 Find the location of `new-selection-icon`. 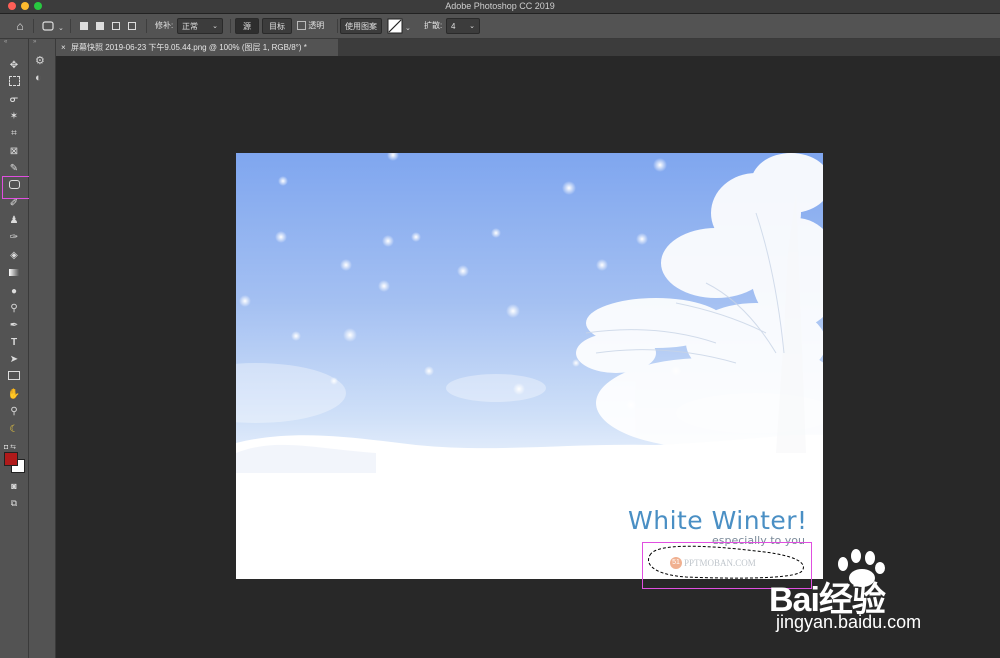

new-selection-icon is located at coordinates (84, 26).